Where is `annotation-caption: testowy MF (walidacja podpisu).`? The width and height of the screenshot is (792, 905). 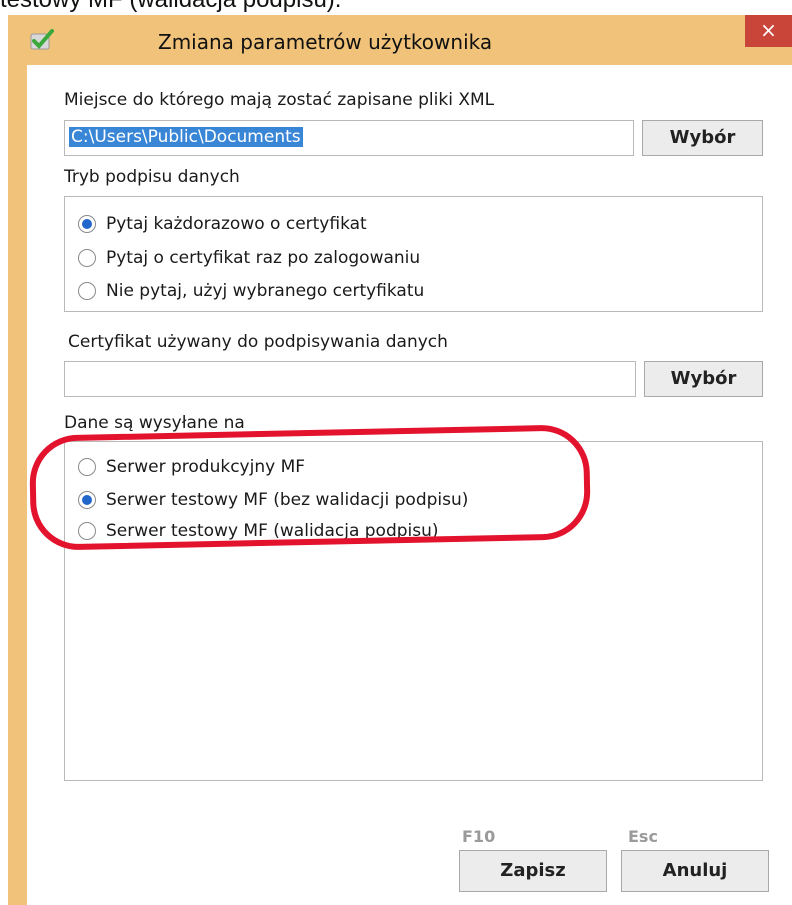 annotation-caption: testowy MF (walidacja podpisu). is located at coordinates (170, 8).